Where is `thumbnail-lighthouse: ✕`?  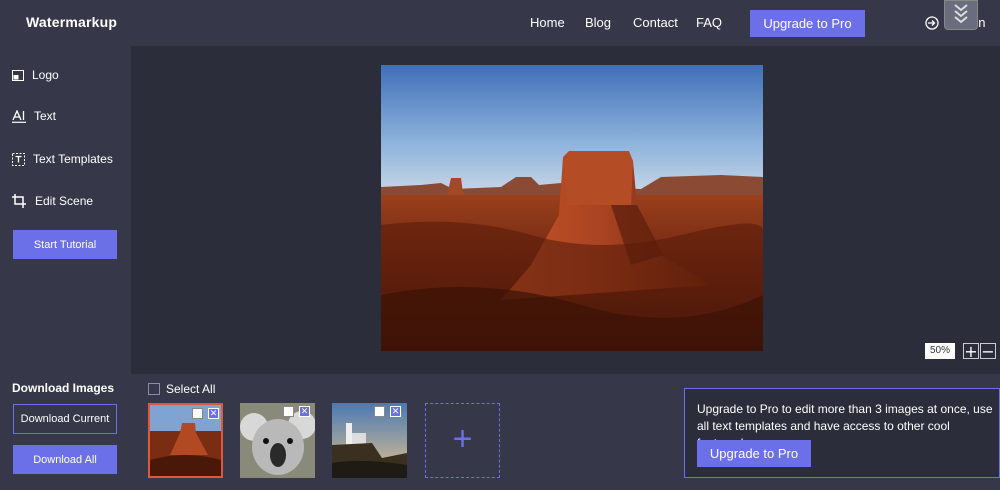 thumbnail-lighthouse: ✕ is located at coordinates (369, 440).